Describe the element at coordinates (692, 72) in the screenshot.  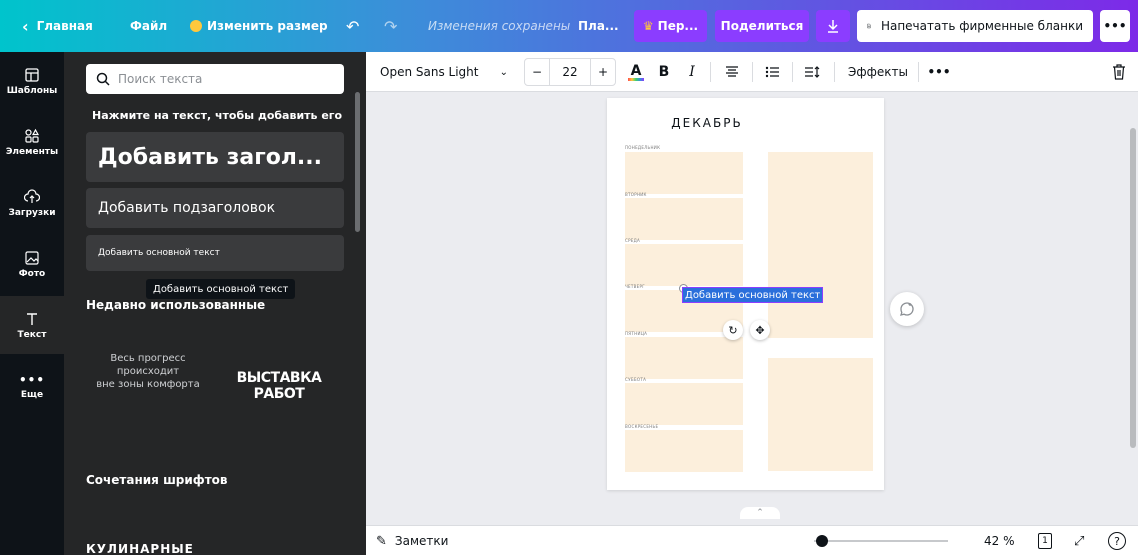
I see `italic-button: I` at that location.